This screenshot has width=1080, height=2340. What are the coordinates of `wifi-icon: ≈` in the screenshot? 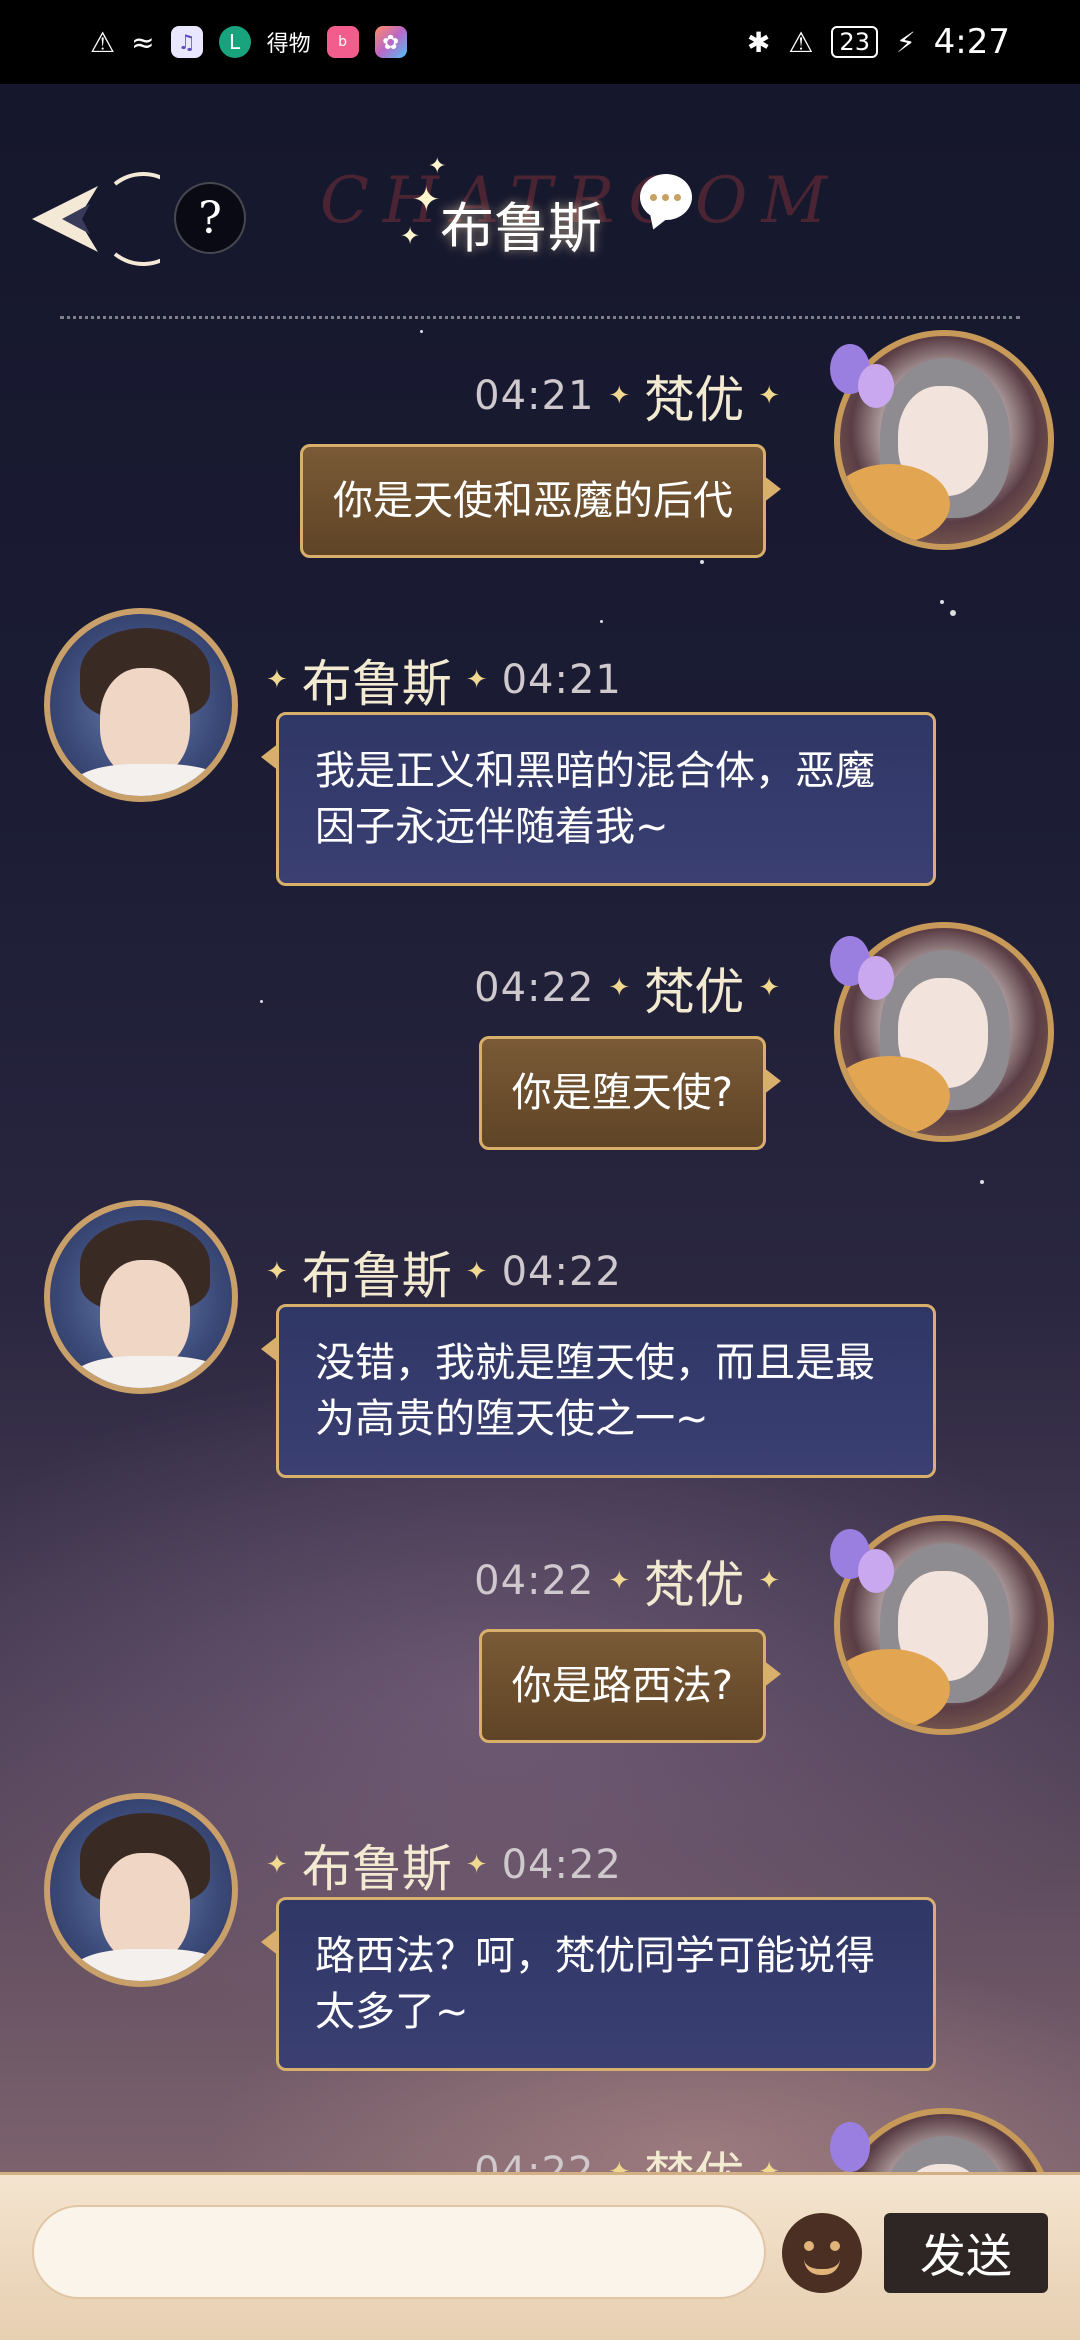 It's located at (143, 42).